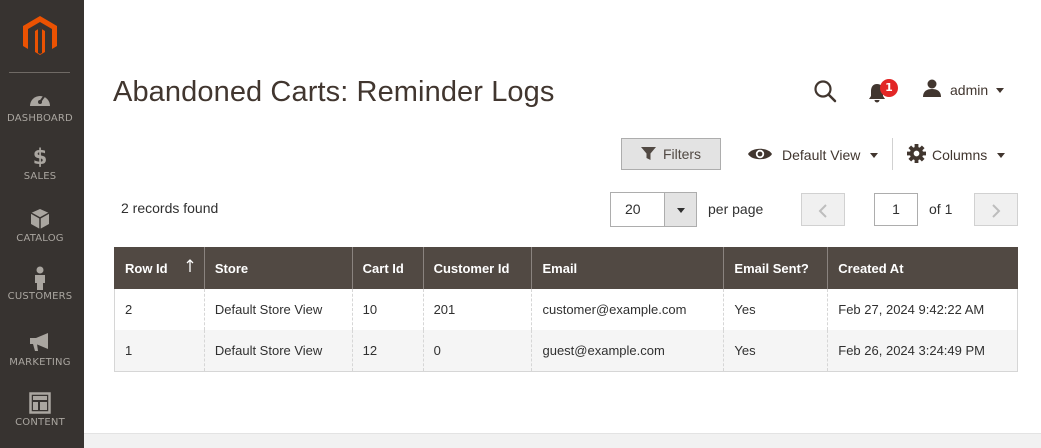  What do you see at coordinates (387, 309) in the screenshot?
I see `cell-cart-id: 10` at bounding box center [387, 309].